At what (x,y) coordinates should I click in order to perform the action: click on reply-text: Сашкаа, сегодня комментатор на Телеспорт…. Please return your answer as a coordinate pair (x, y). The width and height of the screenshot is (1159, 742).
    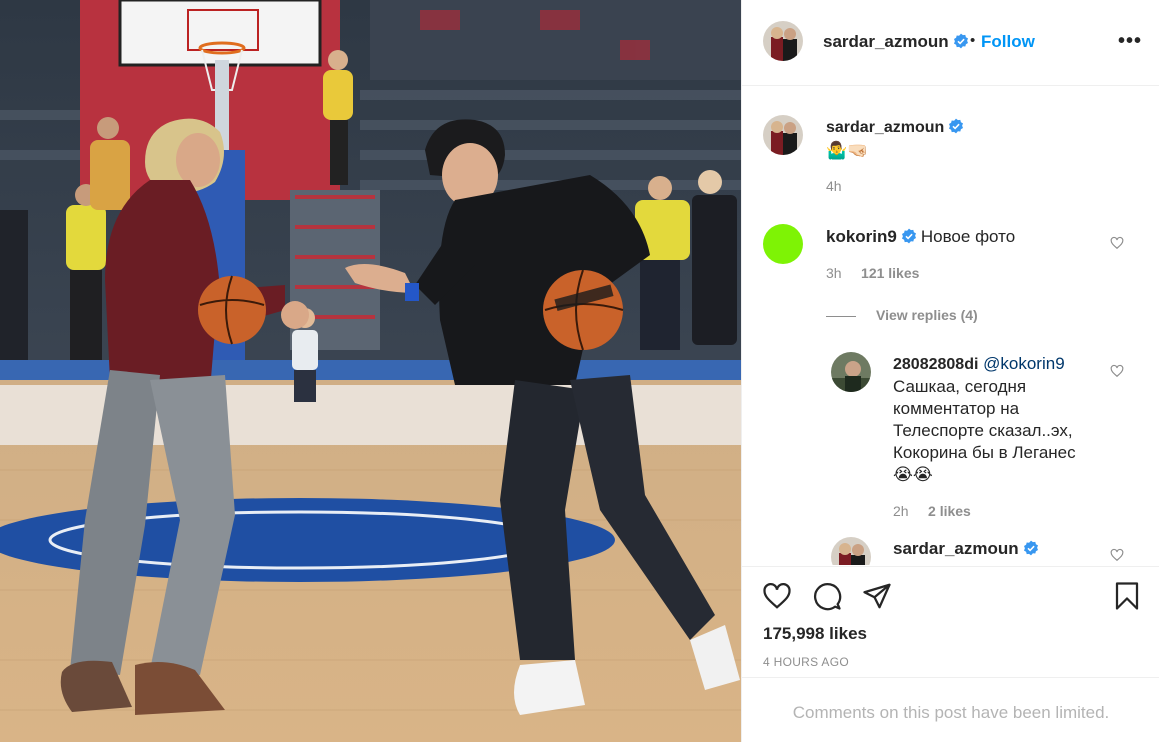
    Looking at the image, I should click on (984, 430).